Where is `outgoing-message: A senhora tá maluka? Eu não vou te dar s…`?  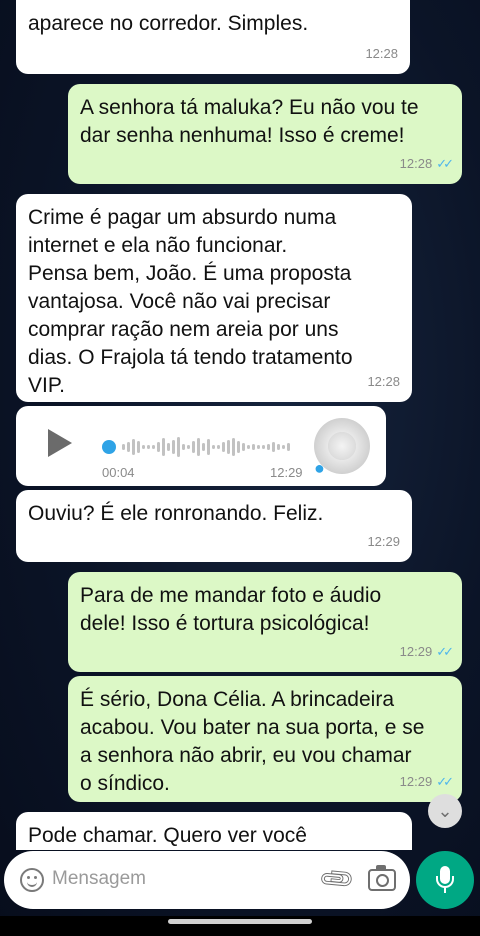
outgoing-message: A senhora tá maluka? Eu não vou te dar s… is located at coordinates (265, 134).